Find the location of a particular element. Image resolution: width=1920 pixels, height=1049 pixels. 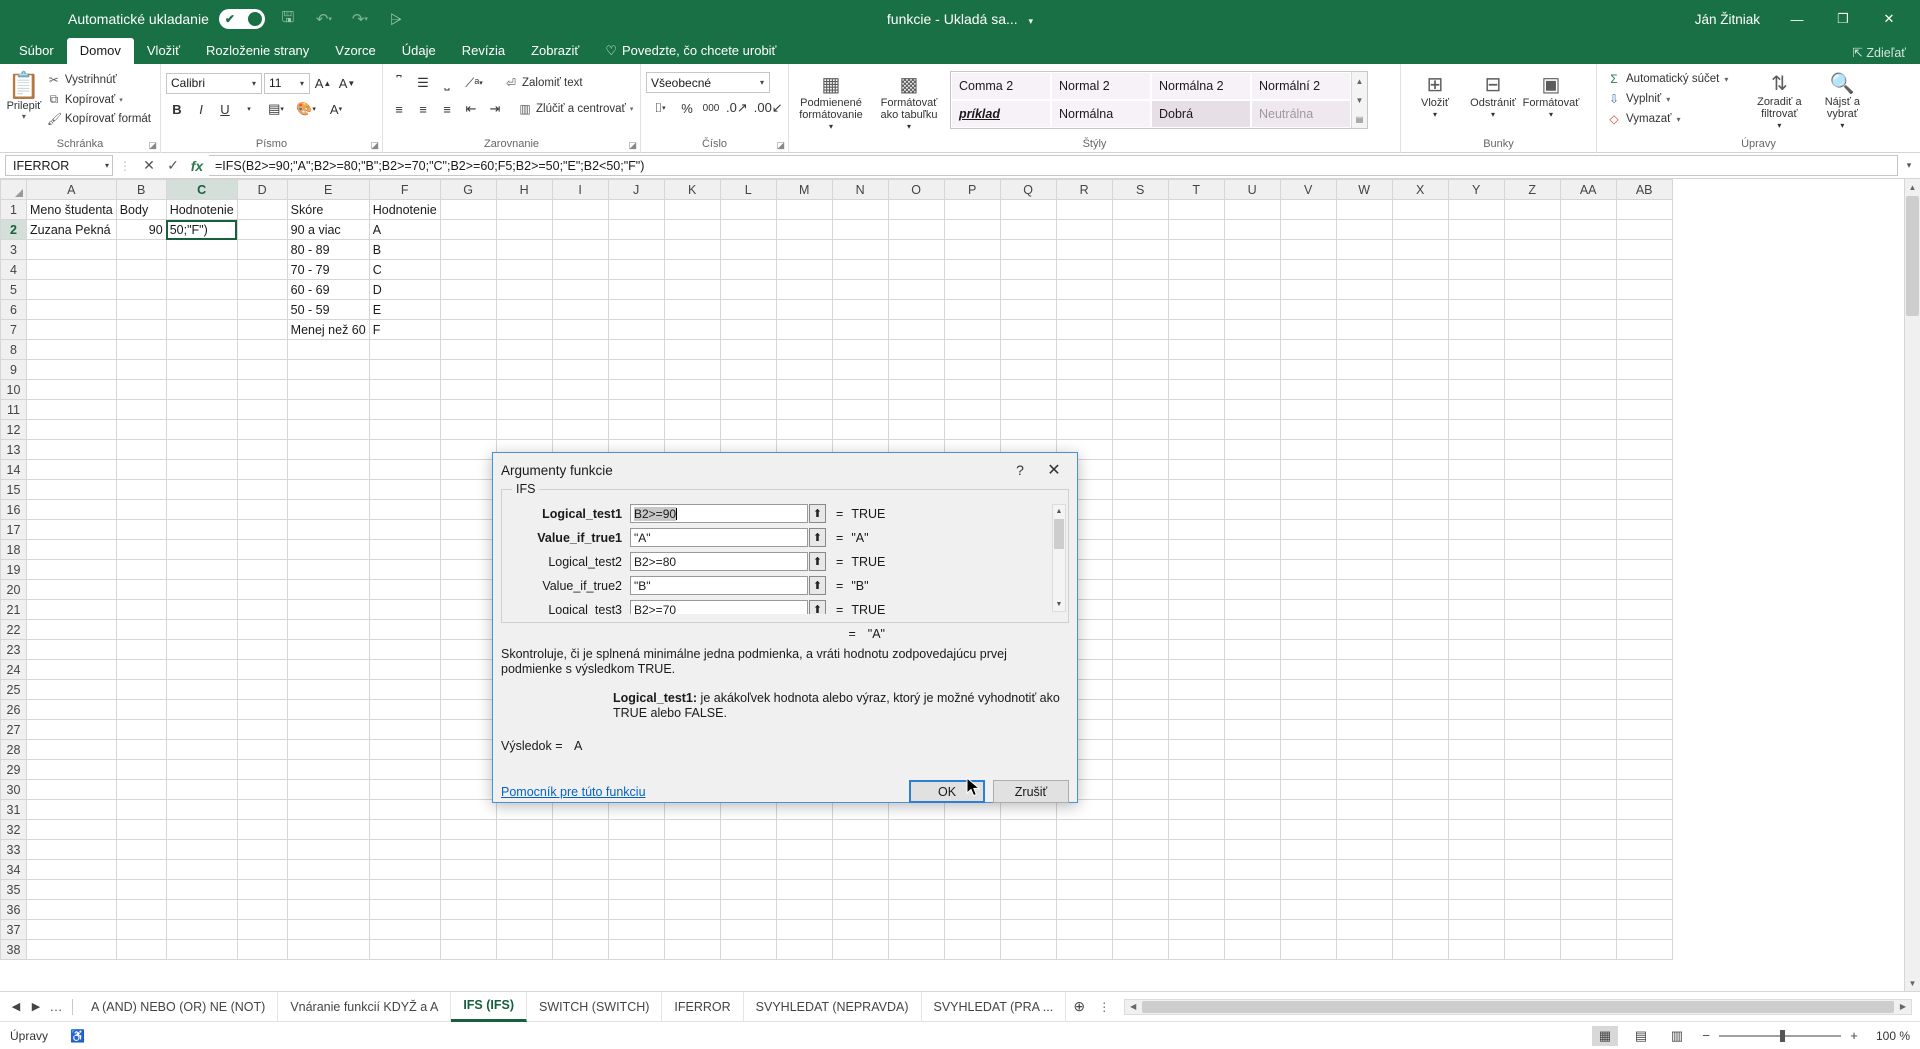

cell-Z21 is located at coordinates (1532, 609).